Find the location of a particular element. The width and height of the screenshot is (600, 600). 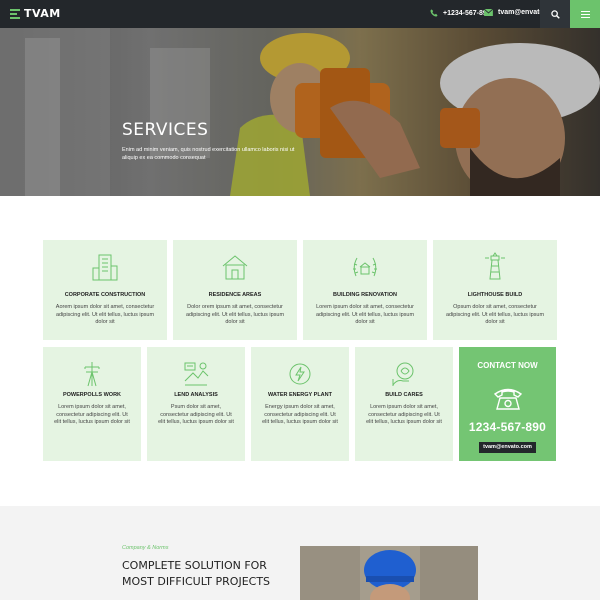

laurel-house-icon is located at coordinates (365, 267).